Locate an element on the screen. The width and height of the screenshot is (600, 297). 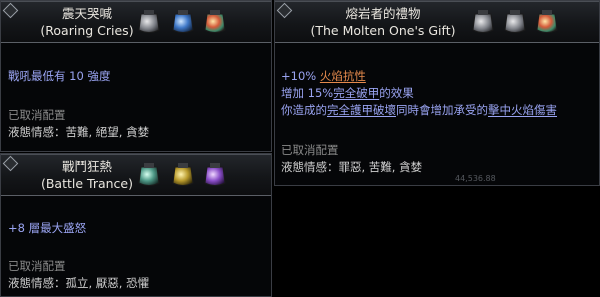
passive-name-cn: 熔岩者的禮物 is located at coordinates (383, 13).